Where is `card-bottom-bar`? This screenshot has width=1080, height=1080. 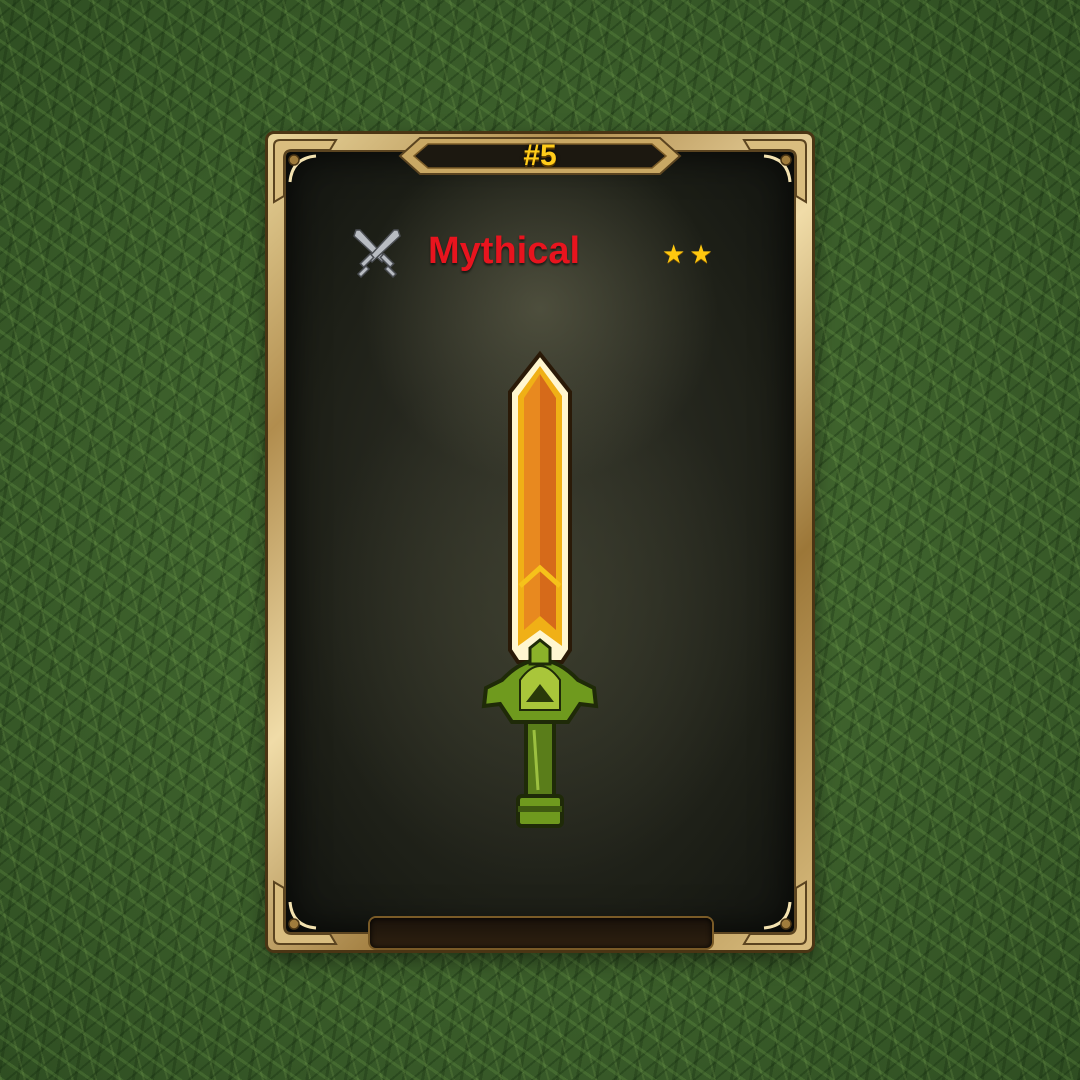
card-bottom-bar is located at coordinates (541, 933).